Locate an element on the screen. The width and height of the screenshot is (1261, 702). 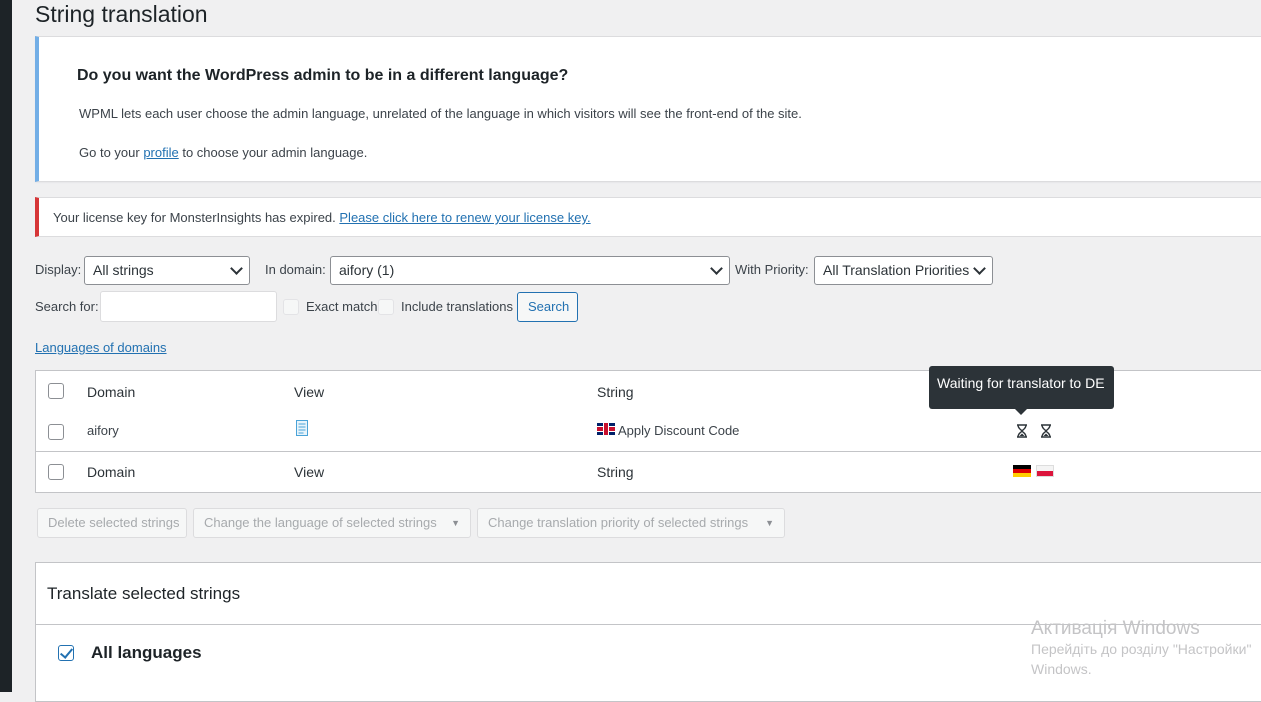
domain-select-value: aifory (1) is located at coordinates (367, 270).